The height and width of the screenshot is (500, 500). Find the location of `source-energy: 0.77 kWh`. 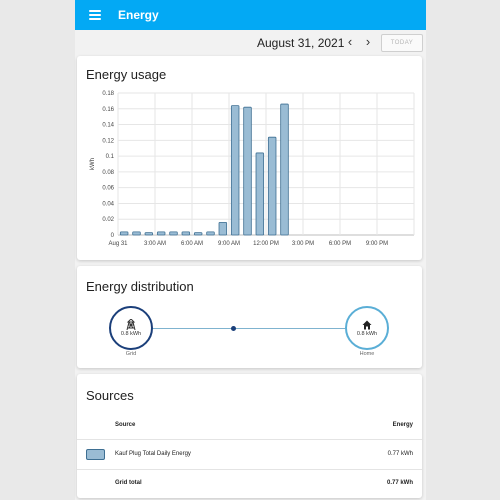

source-energy: 0.77 kWh is located at coordinates (400, 454).